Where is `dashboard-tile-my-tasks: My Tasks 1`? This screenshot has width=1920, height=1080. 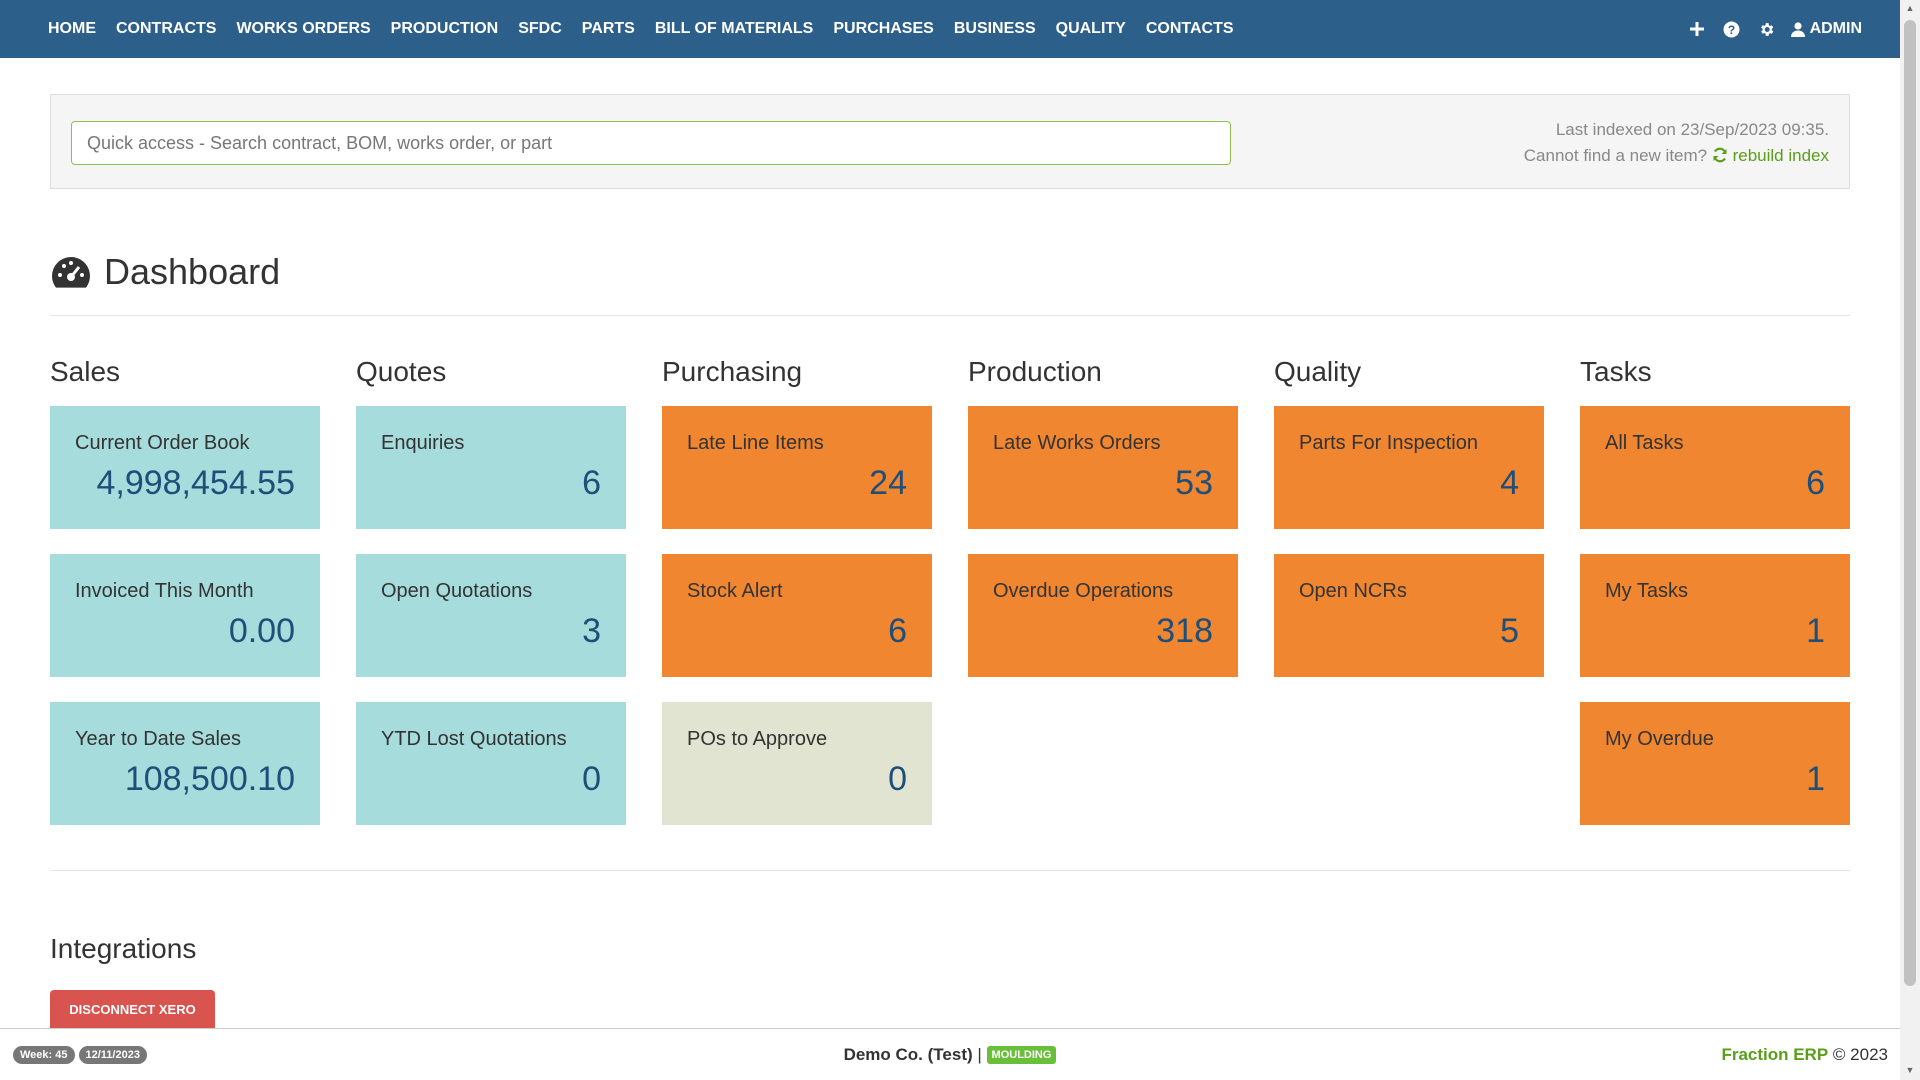 dashboard-tile-my-tasks: My Tasks 1 is located at coordinates (1715, 615).